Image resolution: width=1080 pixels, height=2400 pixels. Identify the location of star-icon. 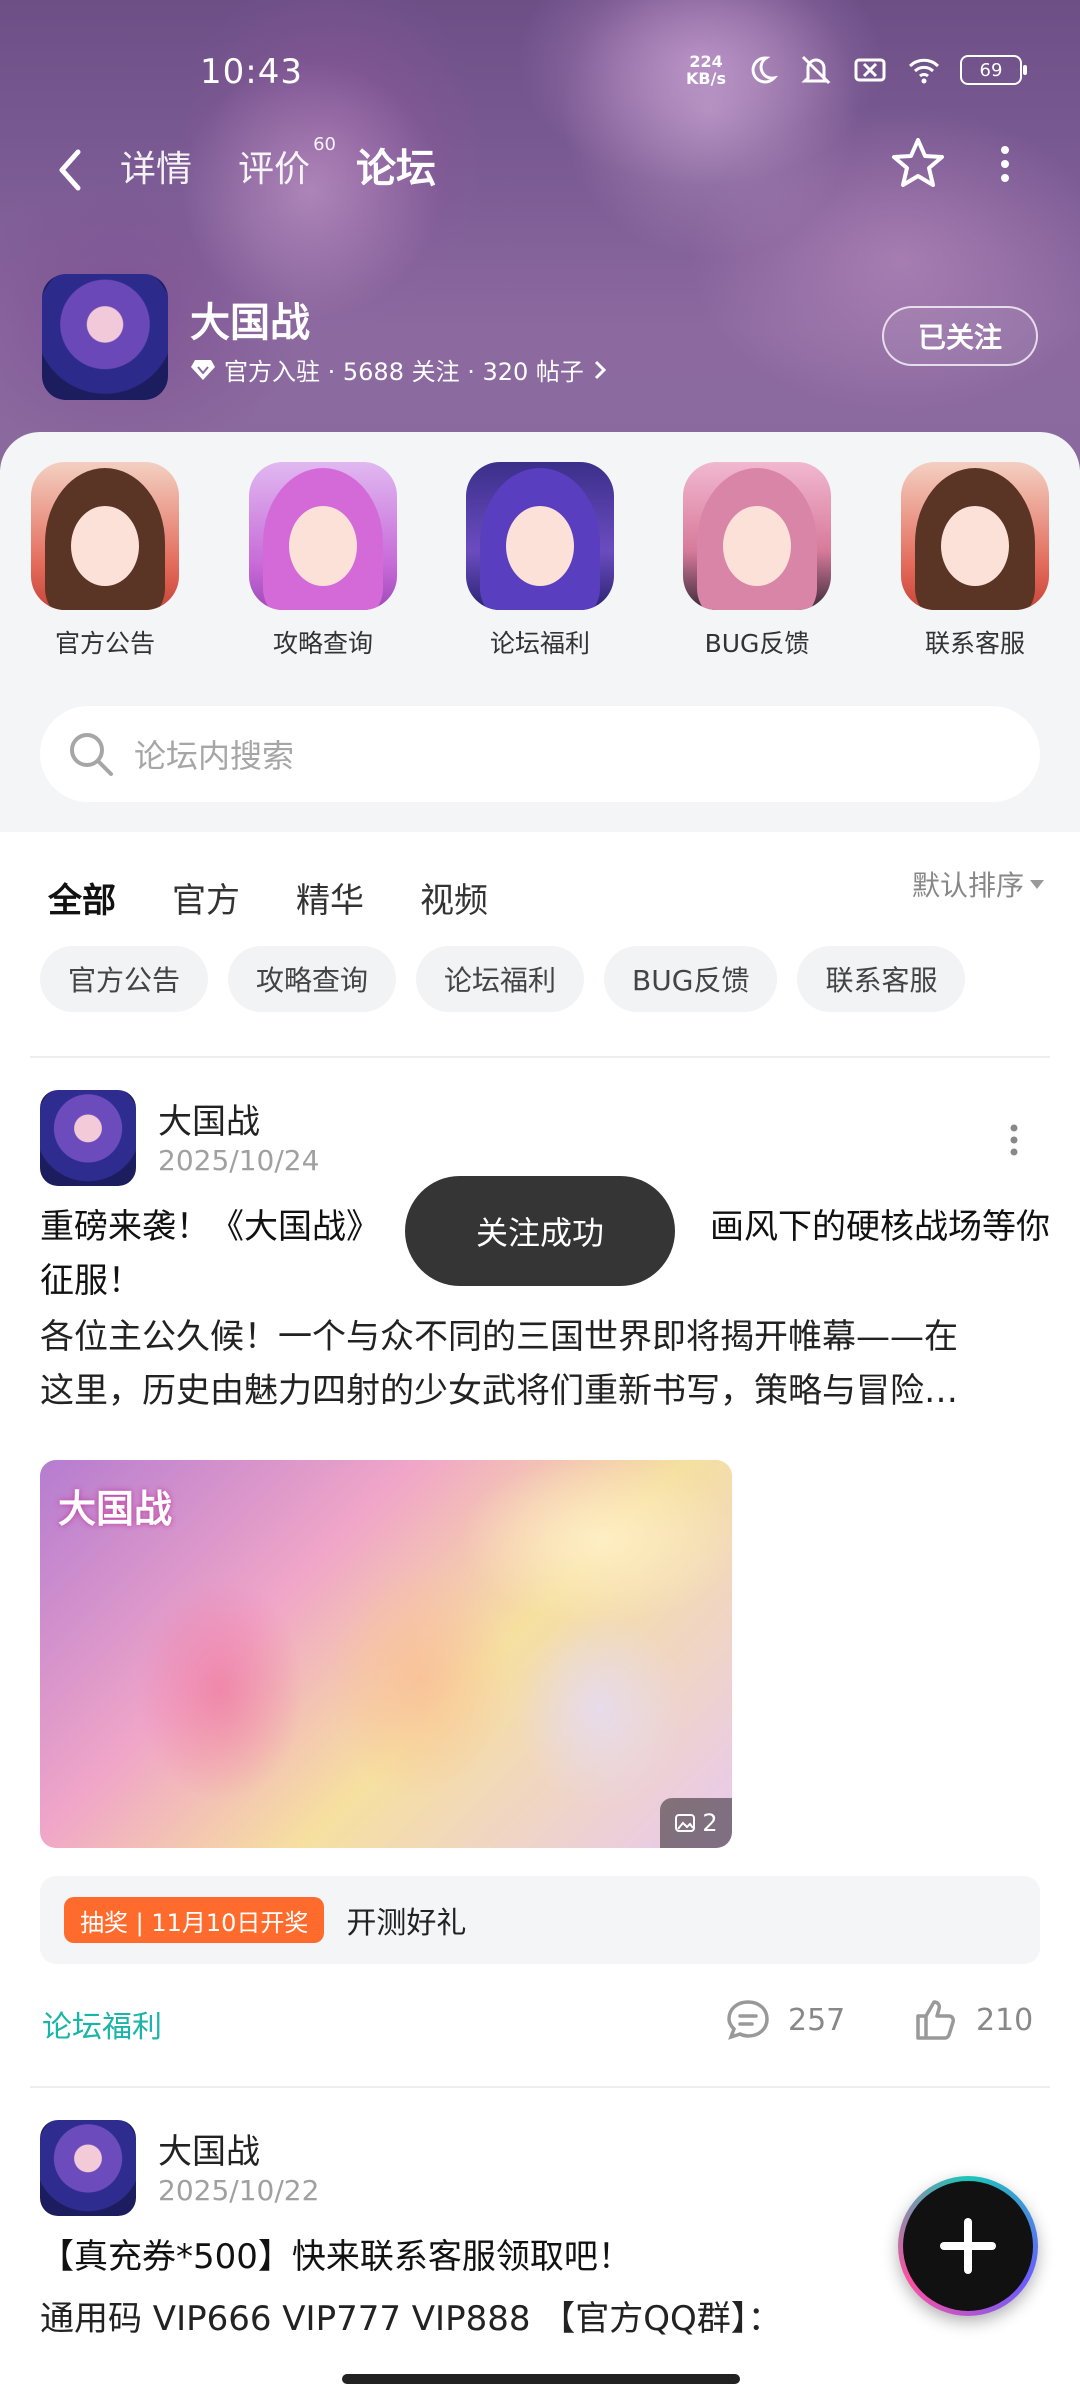
(918, 164).